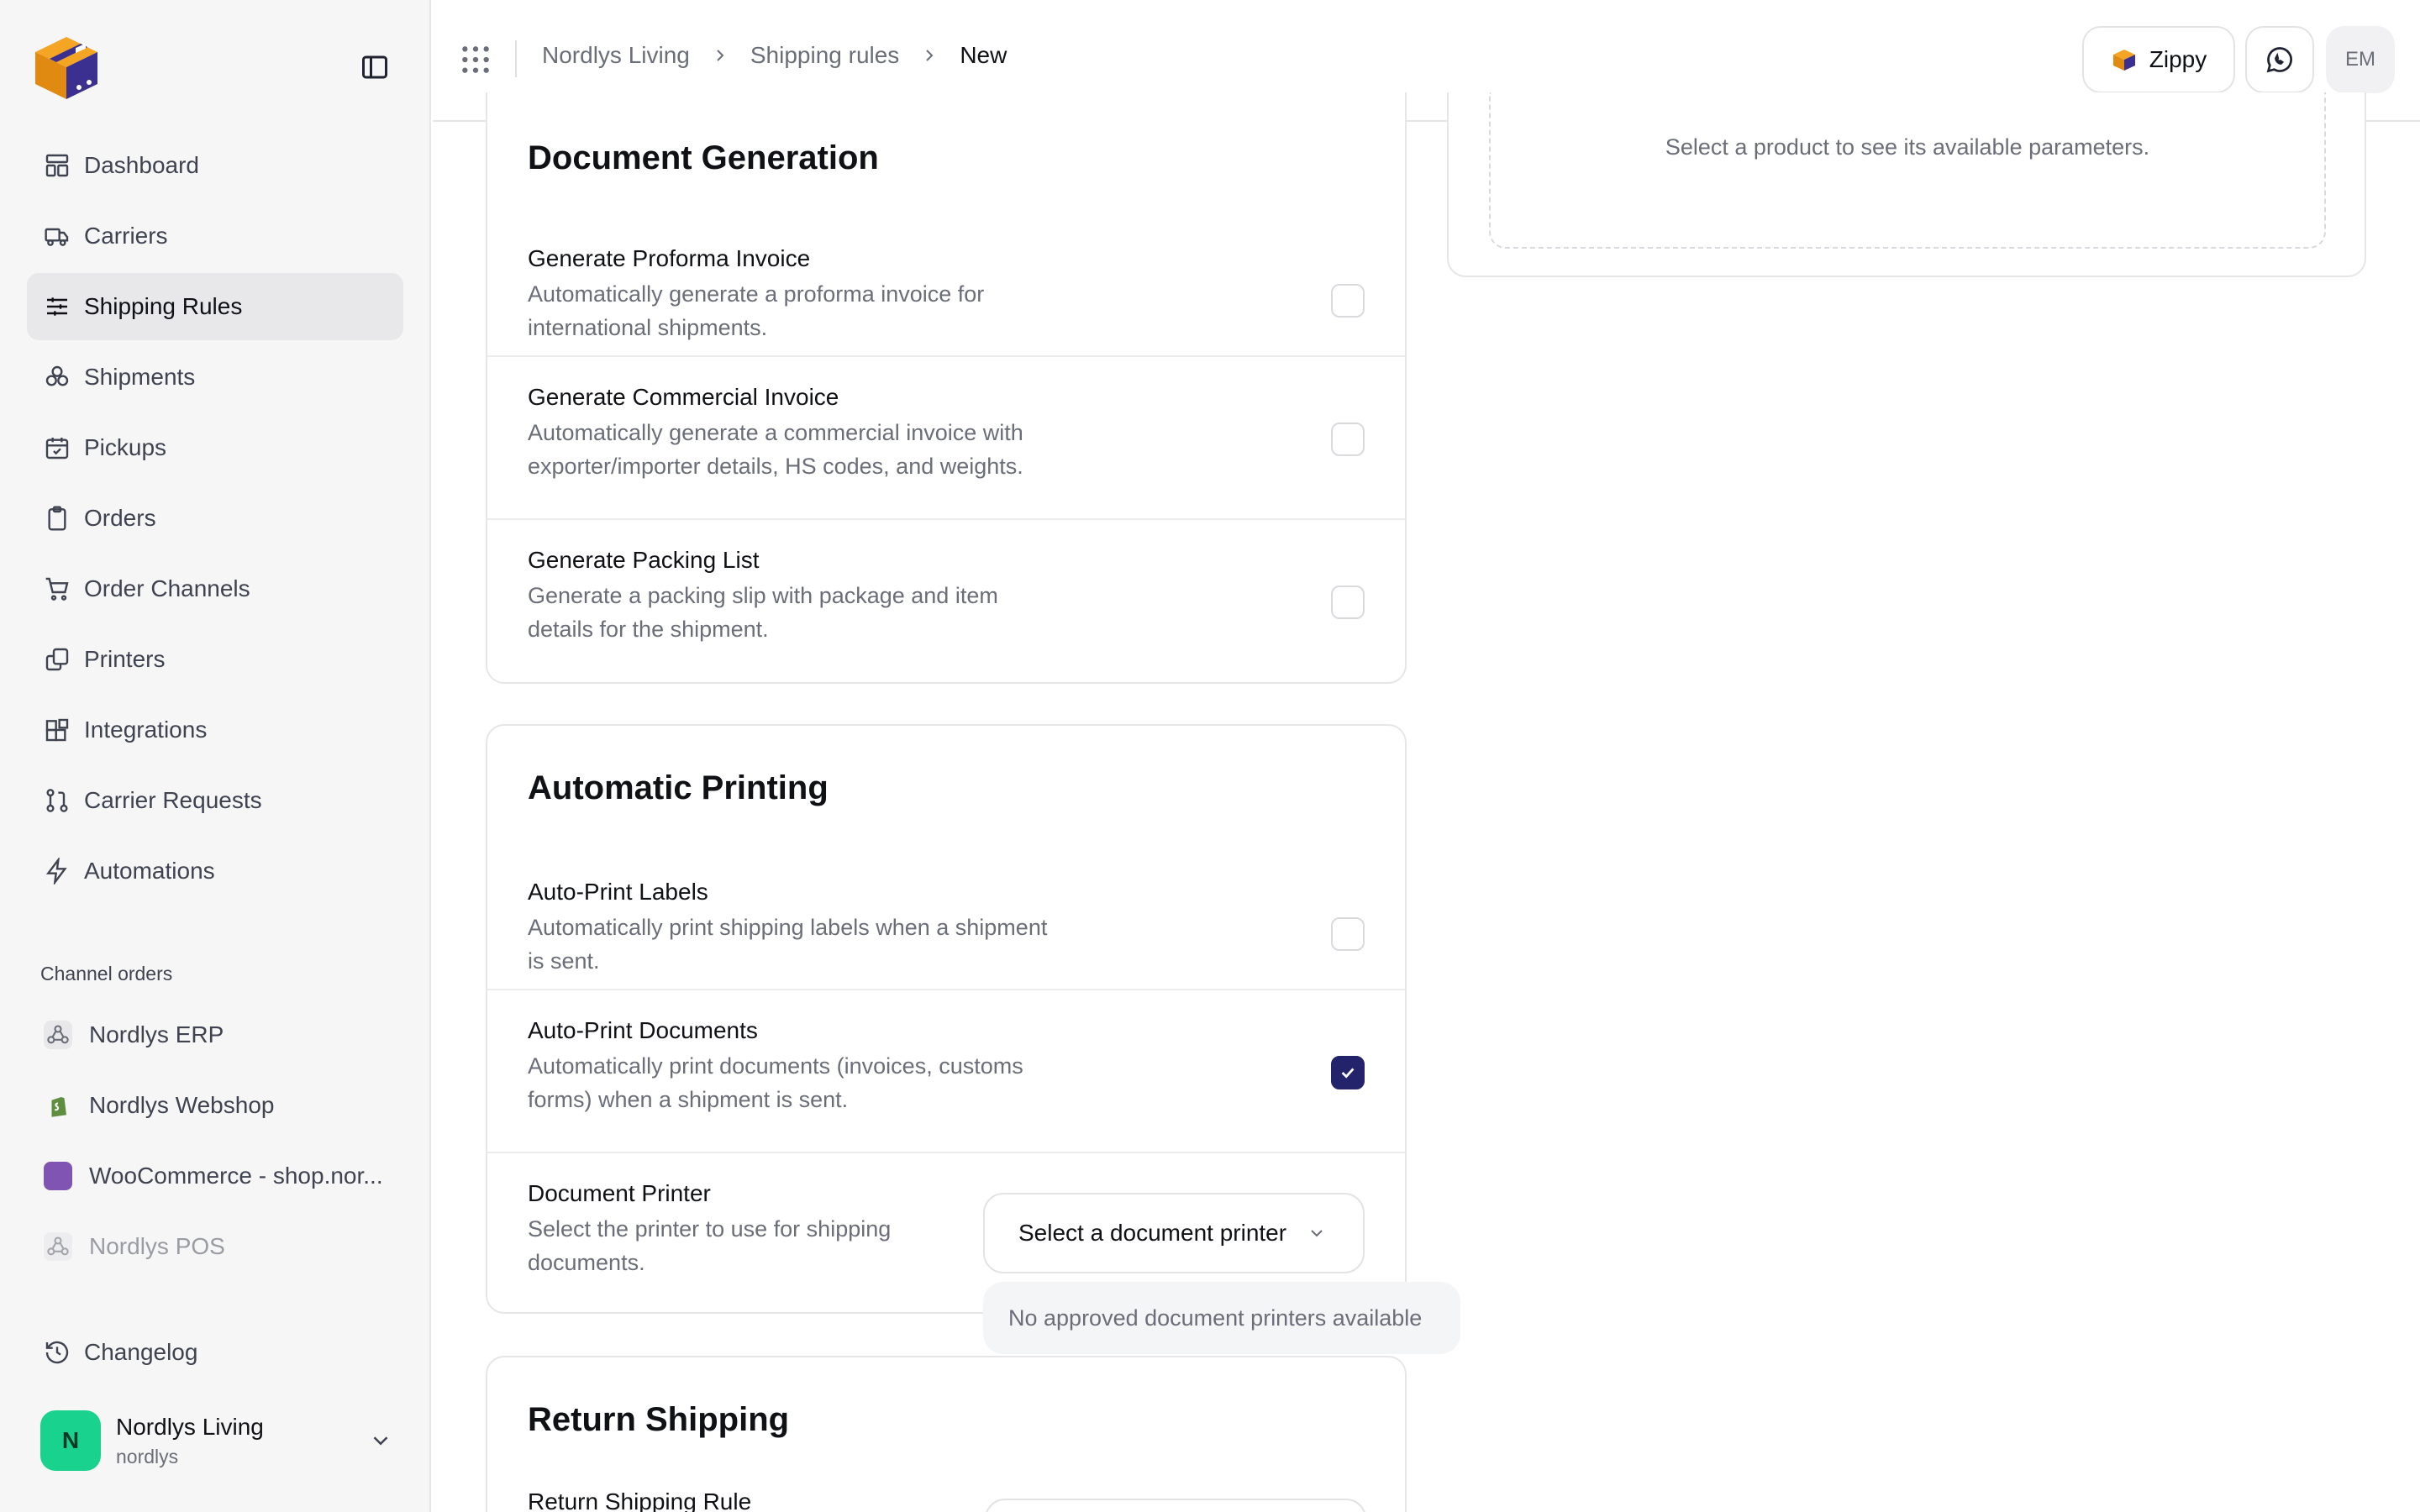  What do you see at coordinates (215, 447) in the screenshot?
I see `sidebar-item-pickups: Pickups` at bounding box center [215, 447].